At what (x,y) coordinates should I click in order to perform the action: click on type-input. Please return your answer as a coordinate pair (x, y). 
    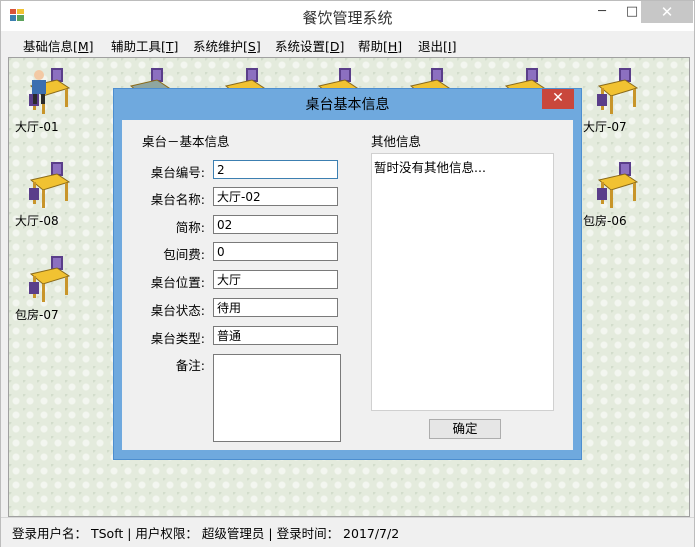
    Looking at the image, I should click on (275, 335).